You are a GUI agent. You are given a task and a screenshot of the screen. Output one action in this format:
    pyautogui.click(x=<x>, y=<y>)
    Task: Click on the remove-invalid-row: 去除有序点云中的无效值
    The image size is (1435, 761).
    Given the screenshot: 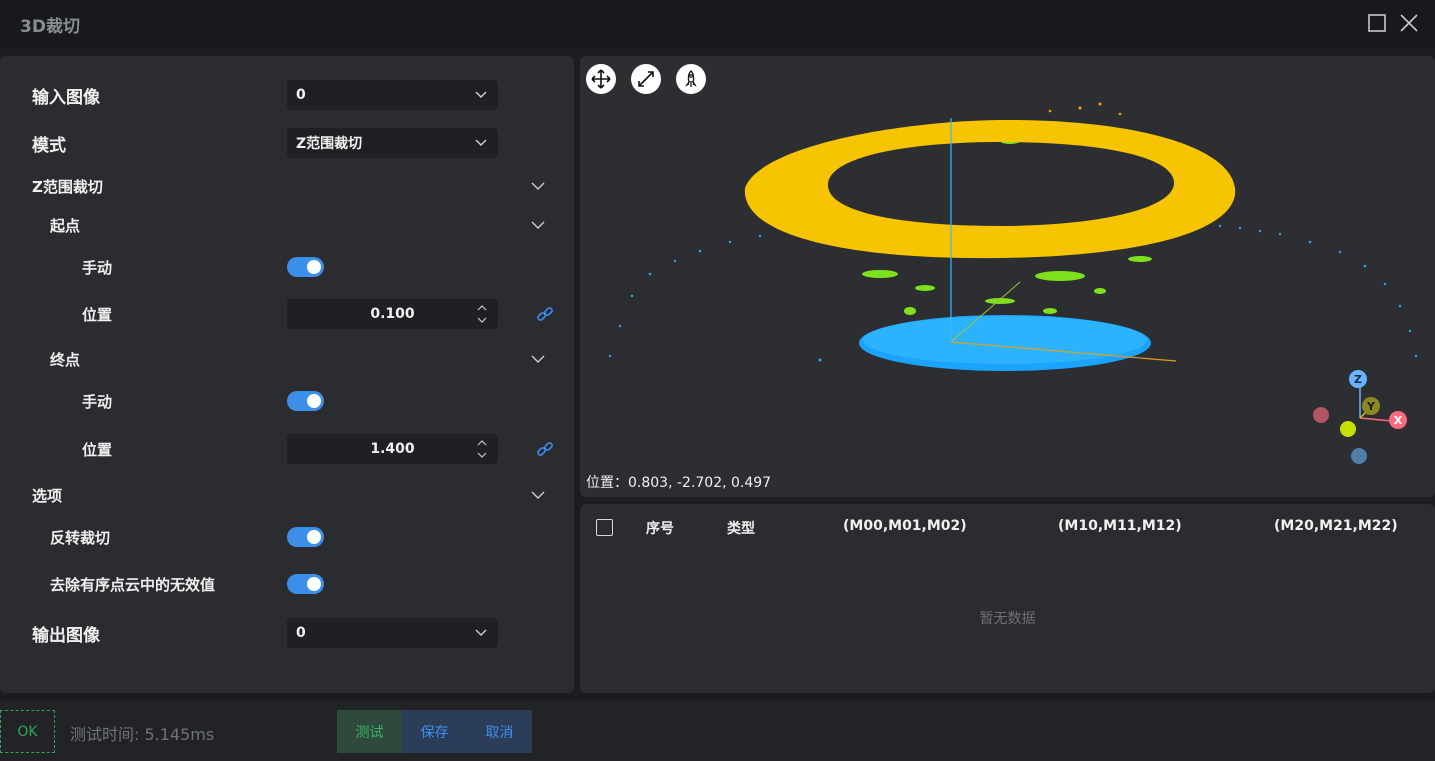 What is the action you would take?
    pyautogui.click(x=287, y=584)
    